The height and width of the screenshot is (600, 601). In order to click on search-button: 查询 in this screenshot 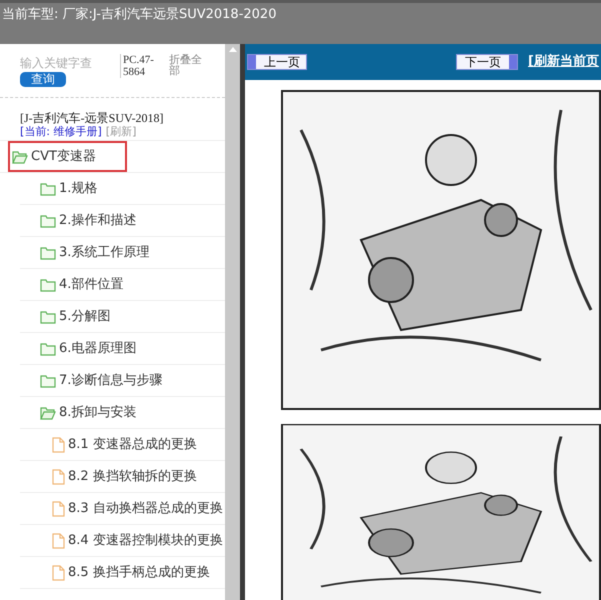, I will do `click(43, 79)`.